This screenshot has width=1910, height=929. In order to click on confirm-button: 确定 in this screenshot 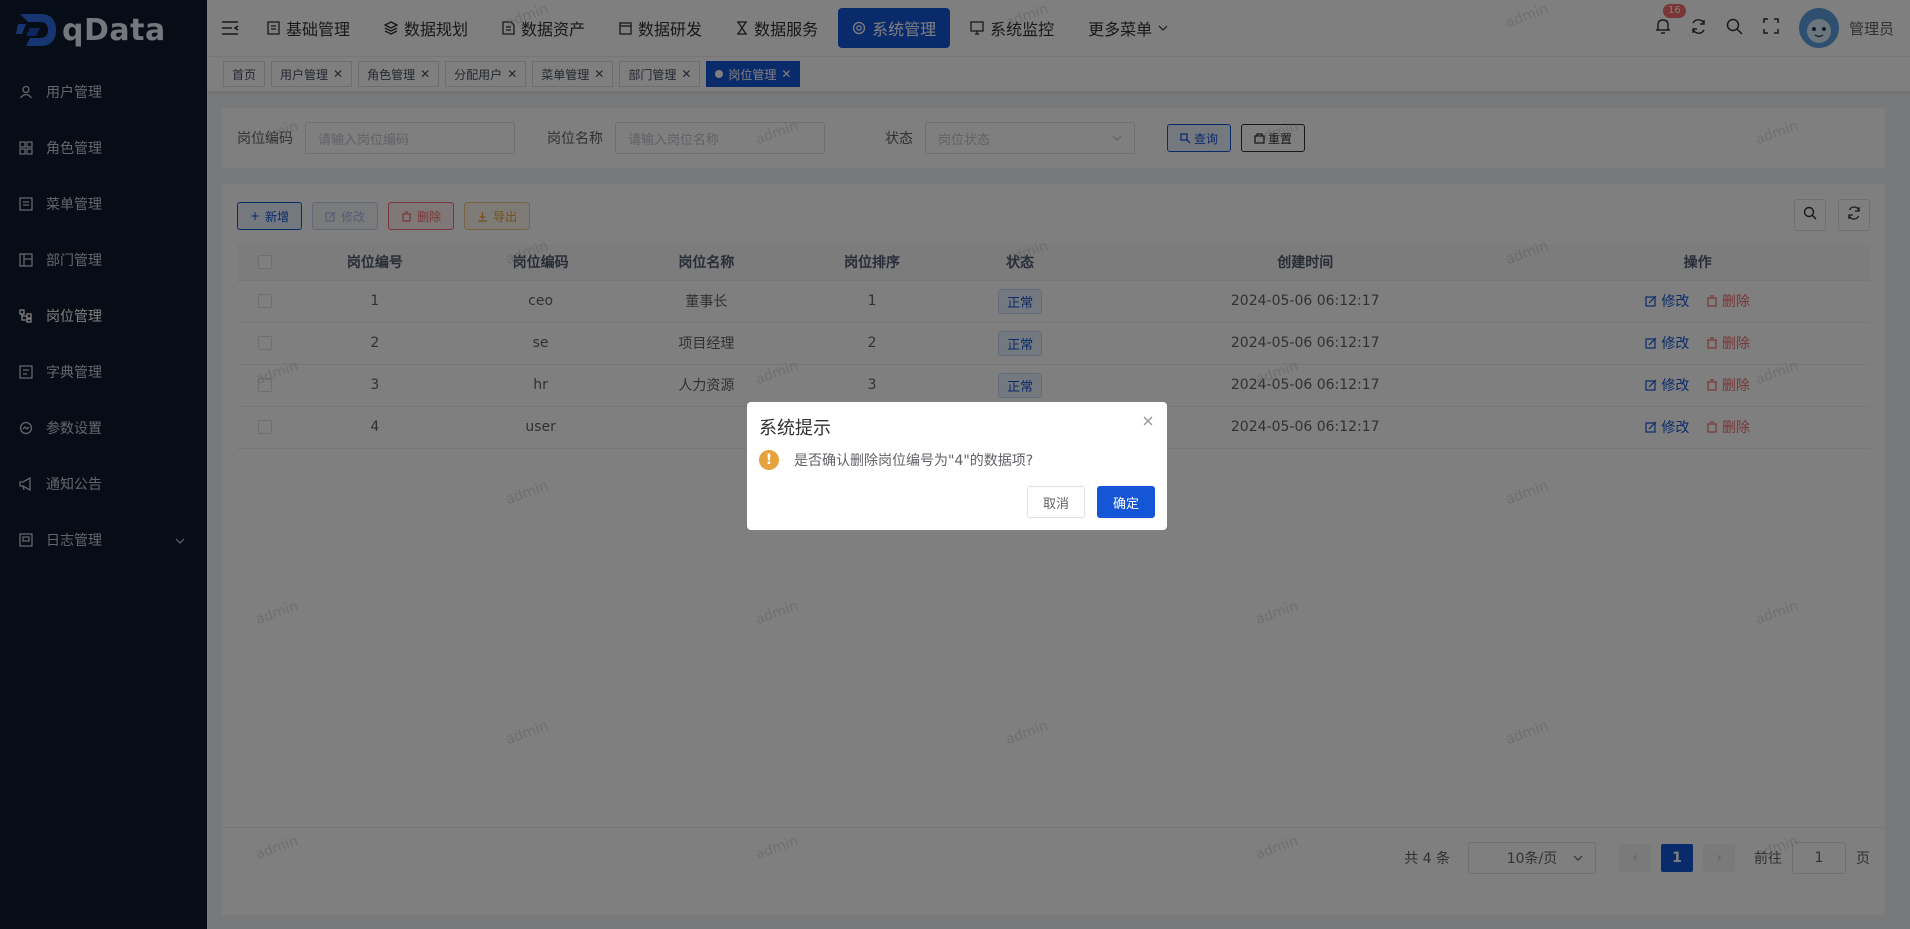, I will do `click(1125, 502)`.